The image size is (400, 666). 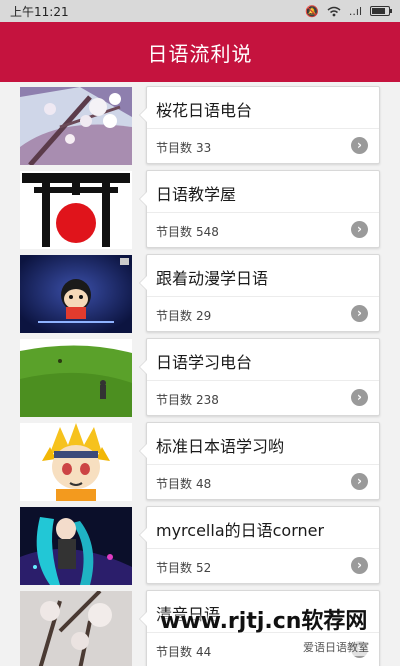 What do you see at coordinates (264, 621) in the screenshot?
I see `watermark: www.rjtj.cn软荐网` at bounding box center [264, 621].